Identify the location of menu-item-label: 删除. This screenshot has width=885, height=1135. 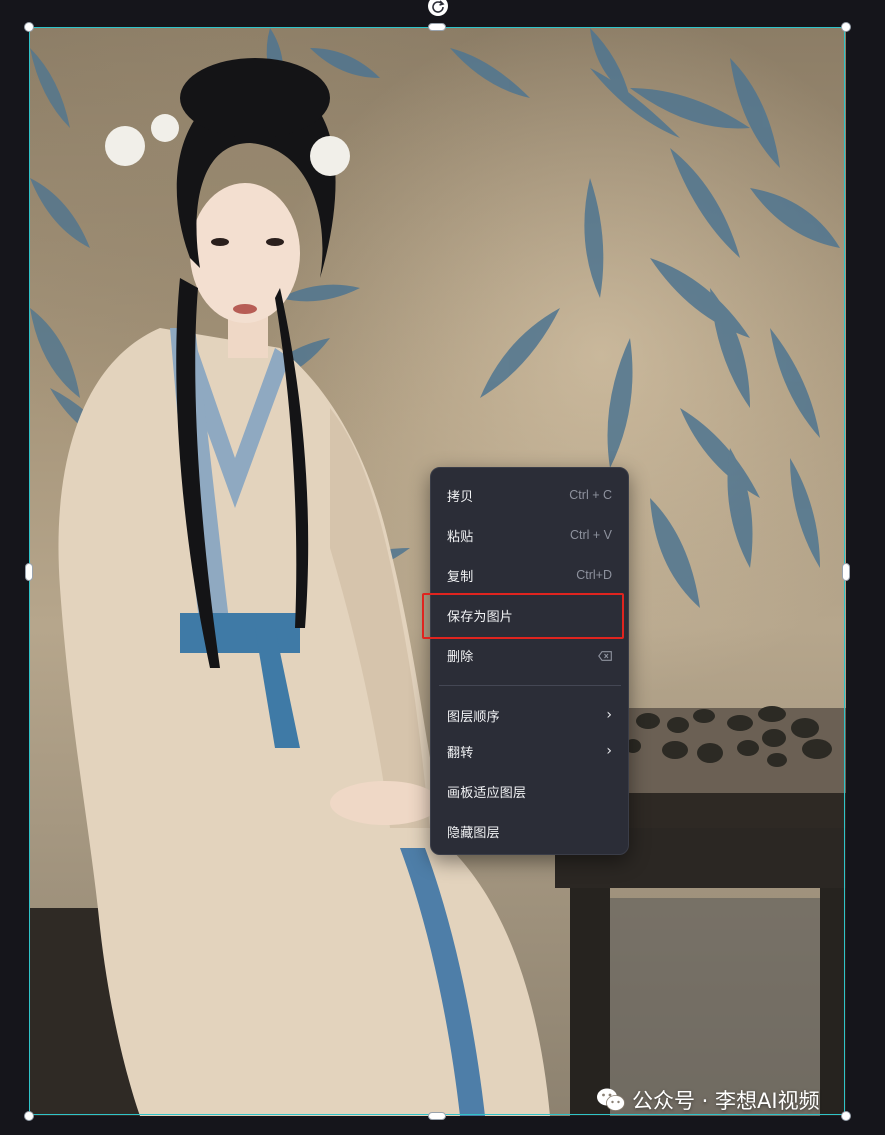
(460, 657).